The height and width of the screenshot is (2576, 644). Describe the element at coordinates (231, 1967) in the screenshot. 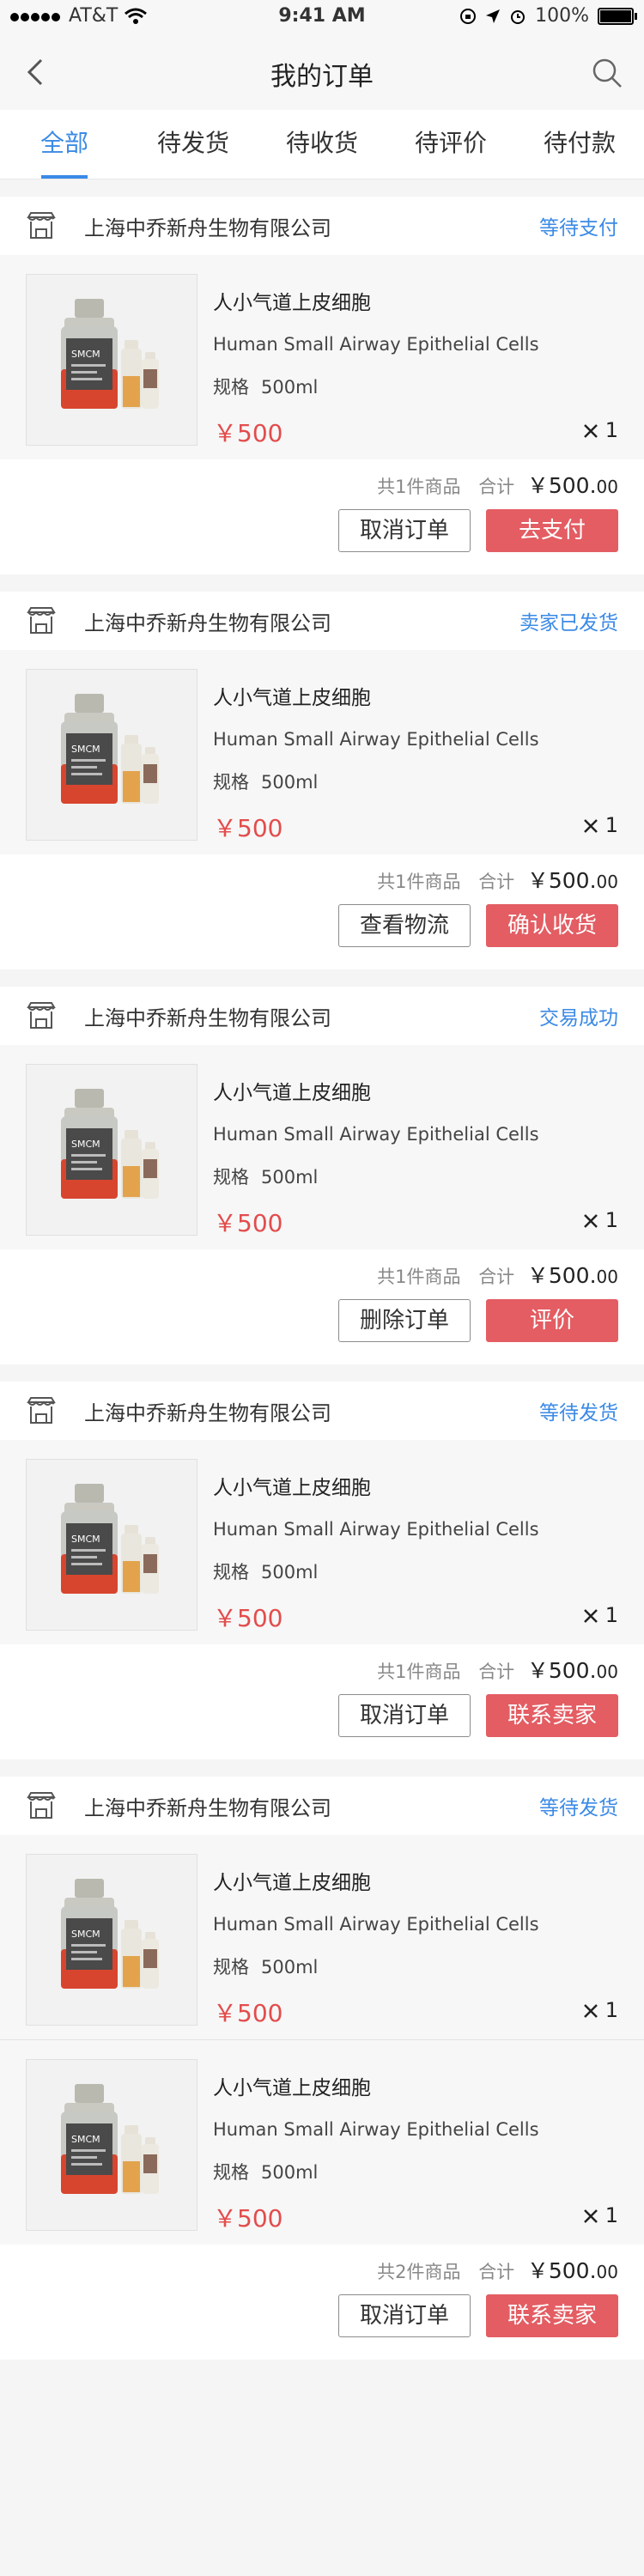

I see `spec-label: 规格` at that location.